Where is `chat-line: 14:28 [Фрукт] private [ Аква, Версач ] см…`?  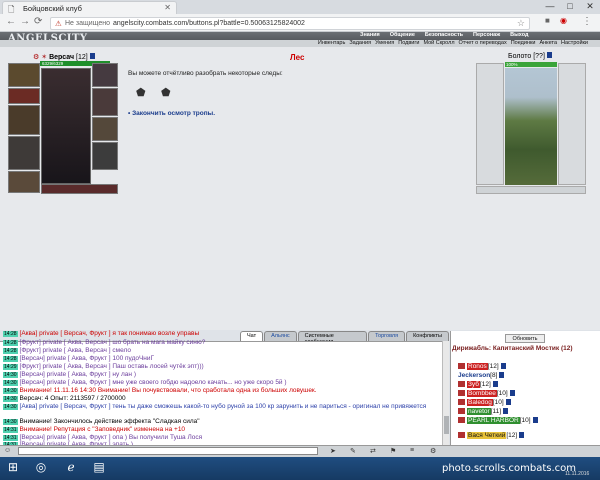
chat-line: 14:28 [Фрукт] private [ Аква, Версач ] см… is located at coordinates (67, 350).